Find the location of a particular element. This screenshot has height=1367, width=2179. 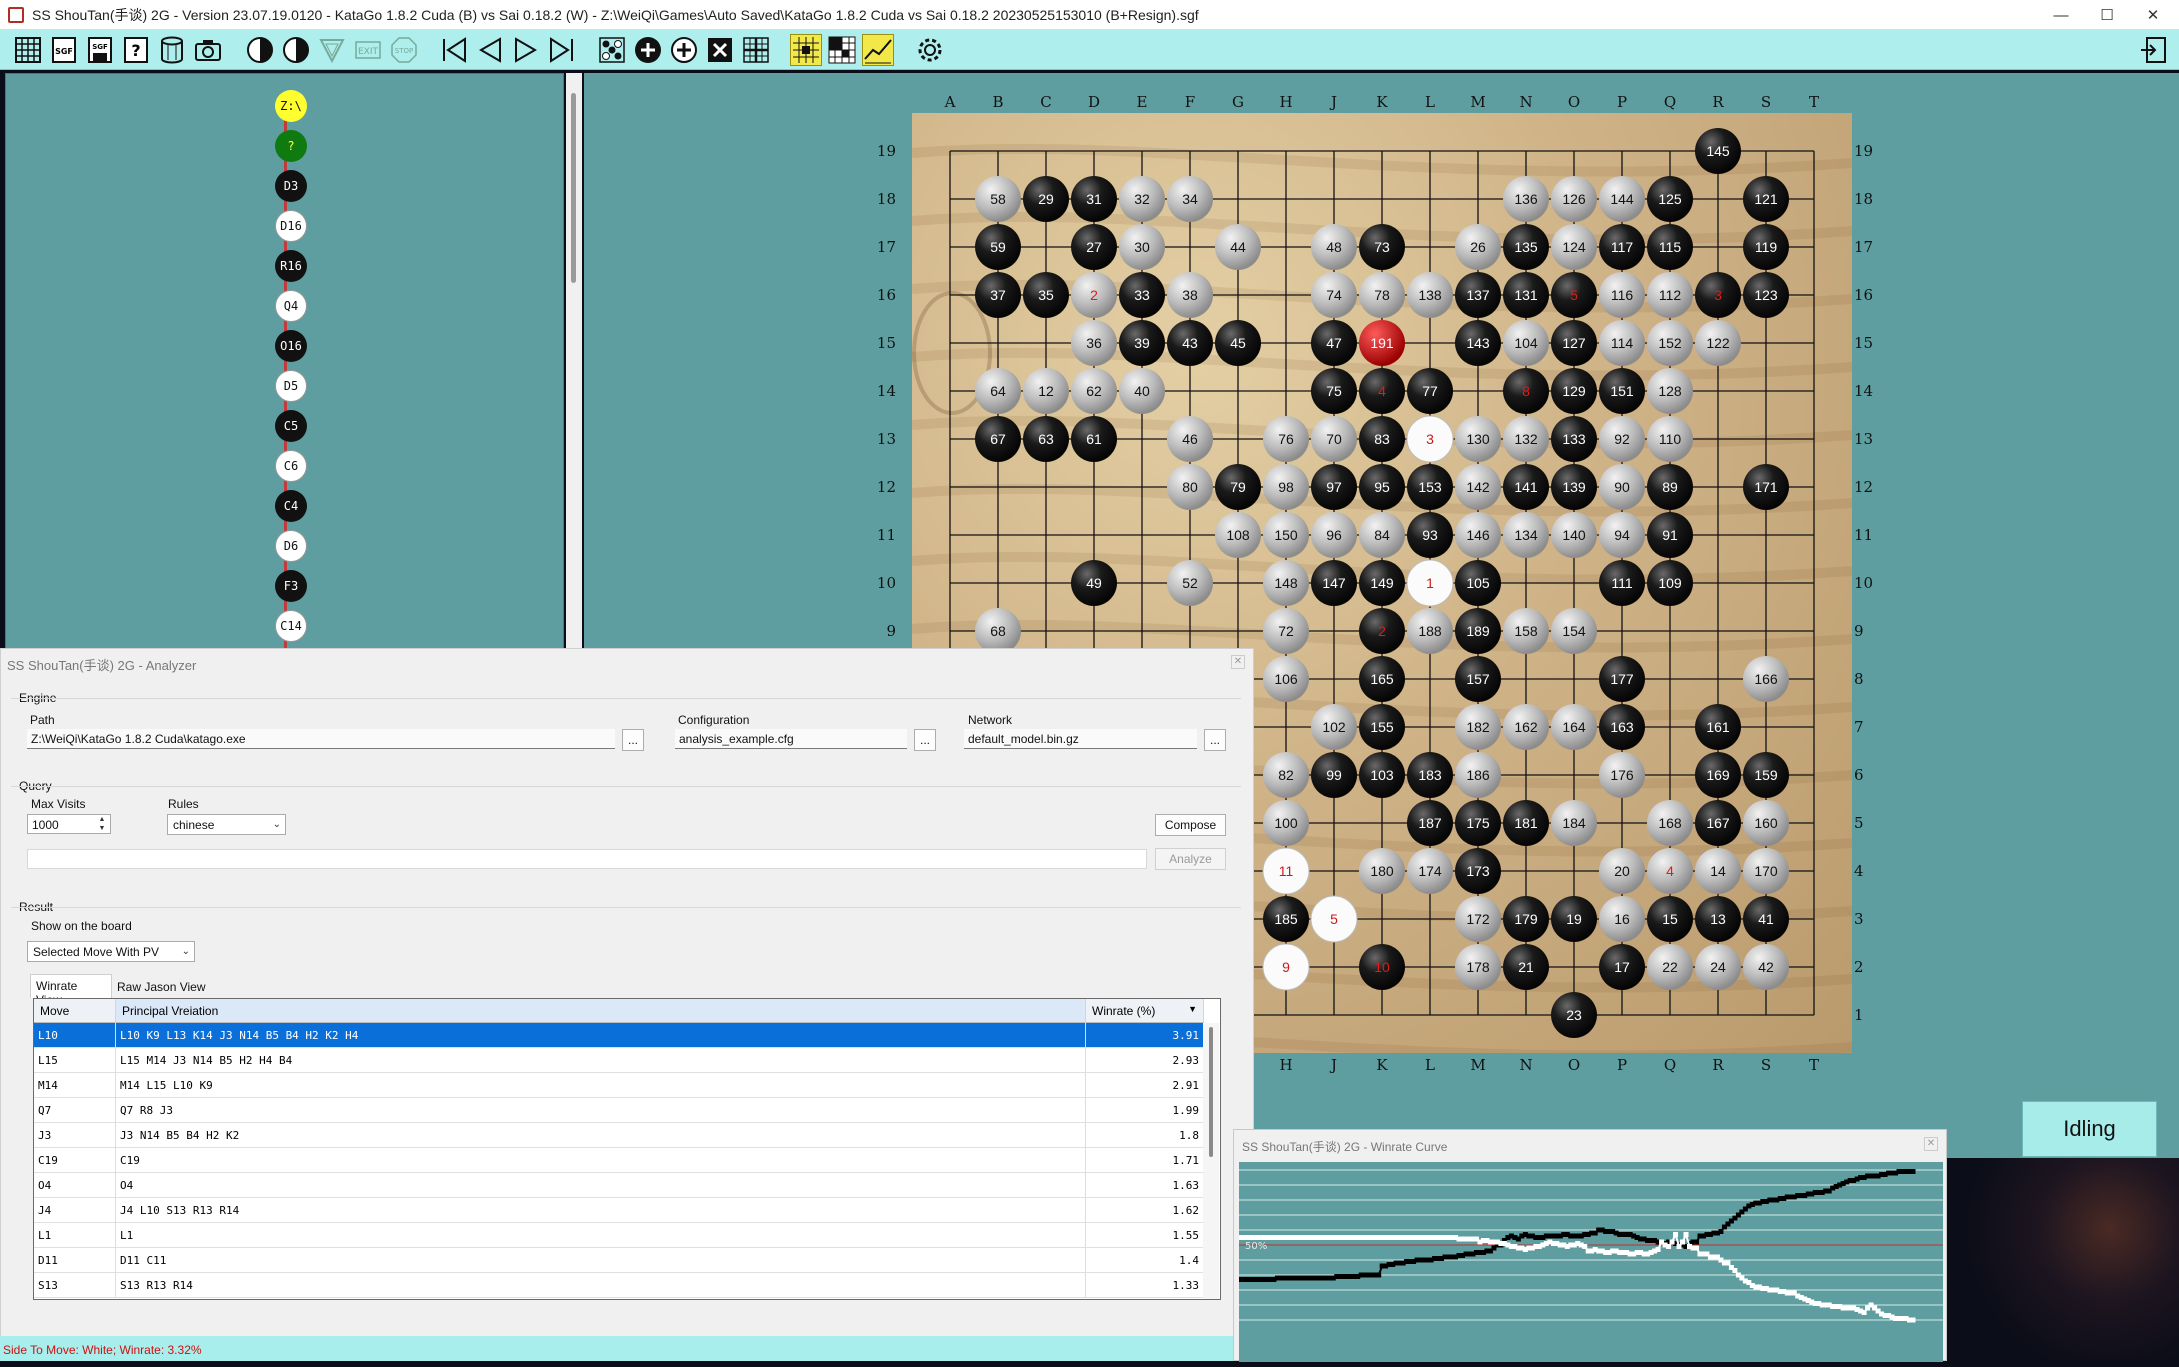

stone: 189 is located at coordinates (1478, 631).